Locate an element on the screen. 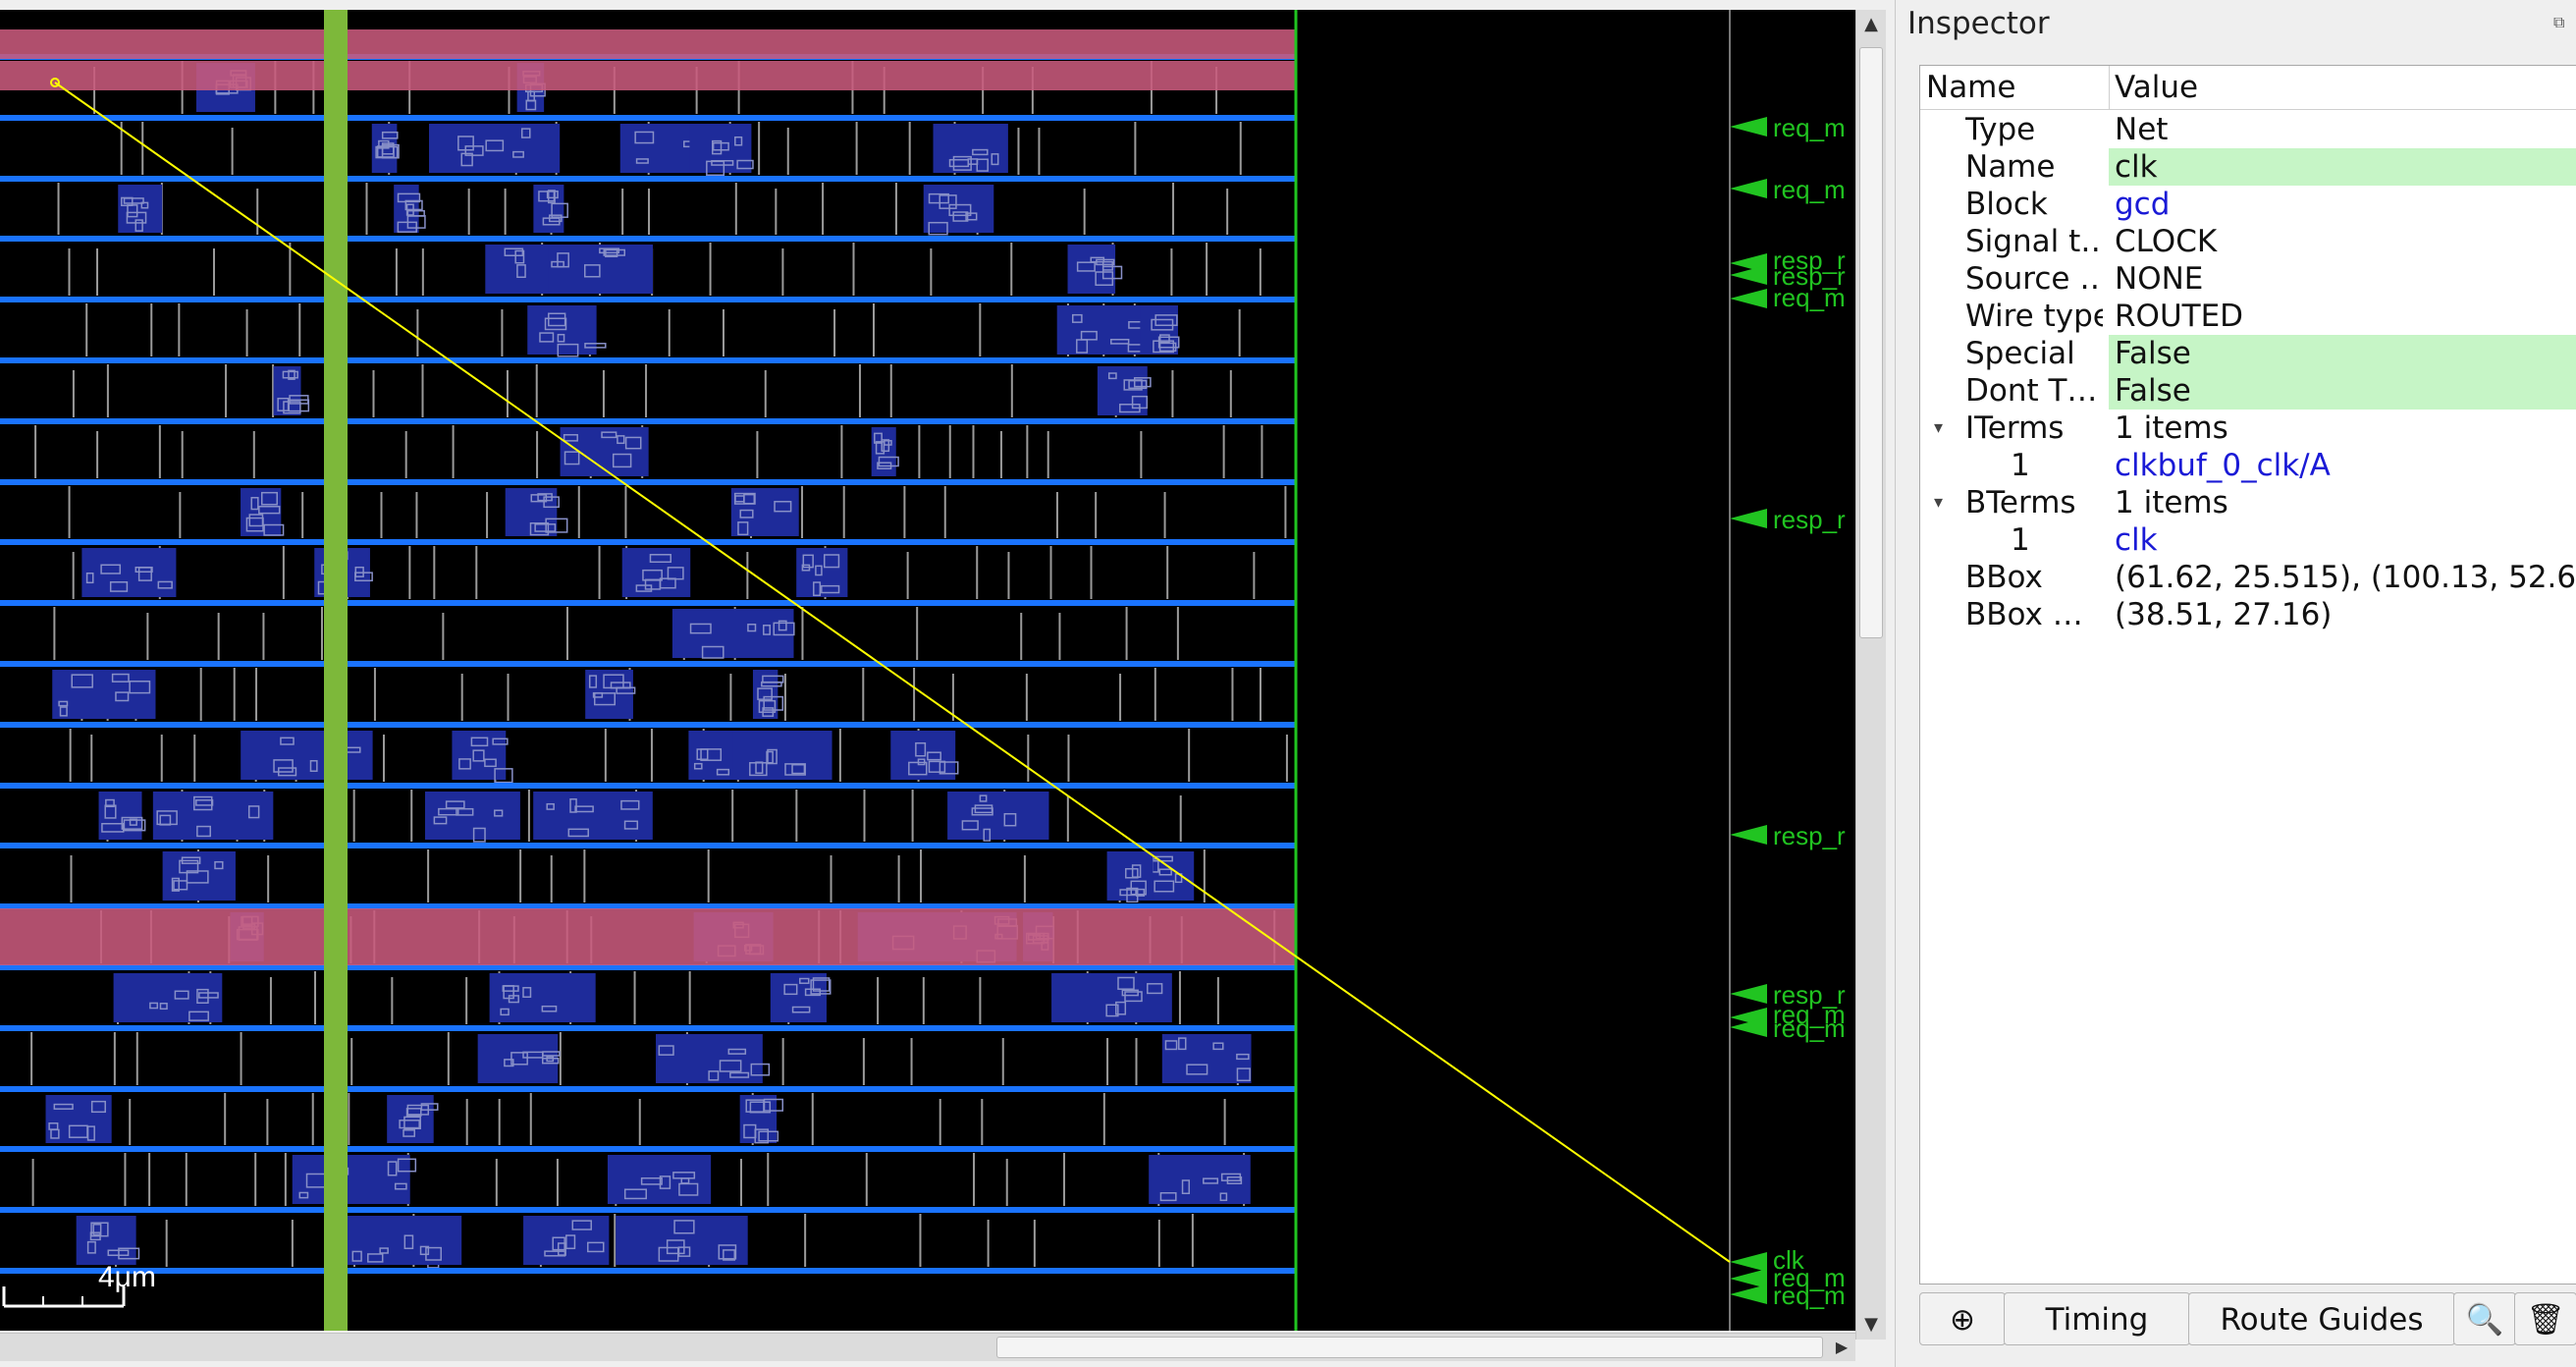 The width and height of the screenshot is (2576, 1367). property-name: Name is located at coordinates (2010, 167).